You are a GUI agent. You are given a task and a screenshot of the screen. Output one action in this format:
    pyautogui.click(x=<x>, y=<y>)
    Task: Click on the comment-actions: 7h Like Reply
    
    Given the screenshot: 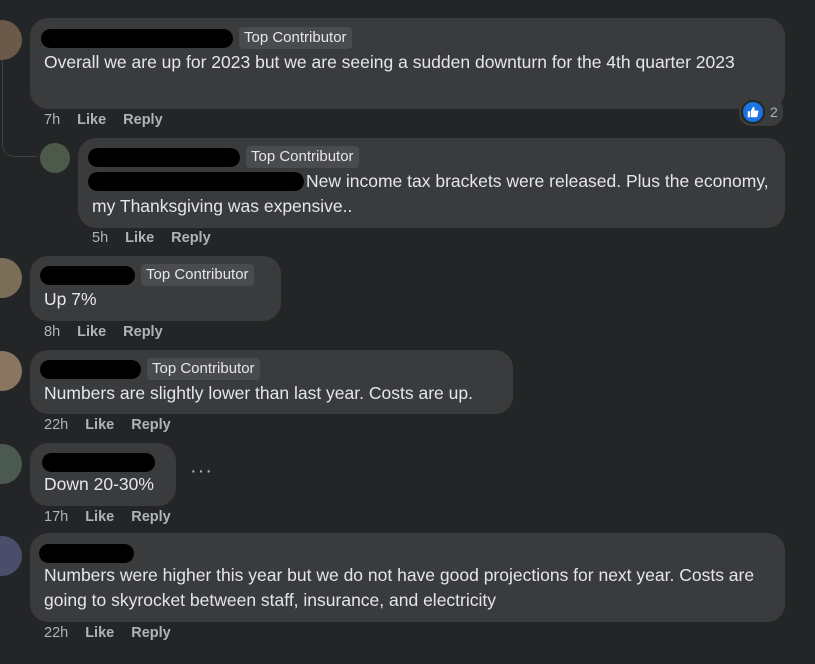 What is the action you would take?
    pyautogui.click(x=112, y=120)
    